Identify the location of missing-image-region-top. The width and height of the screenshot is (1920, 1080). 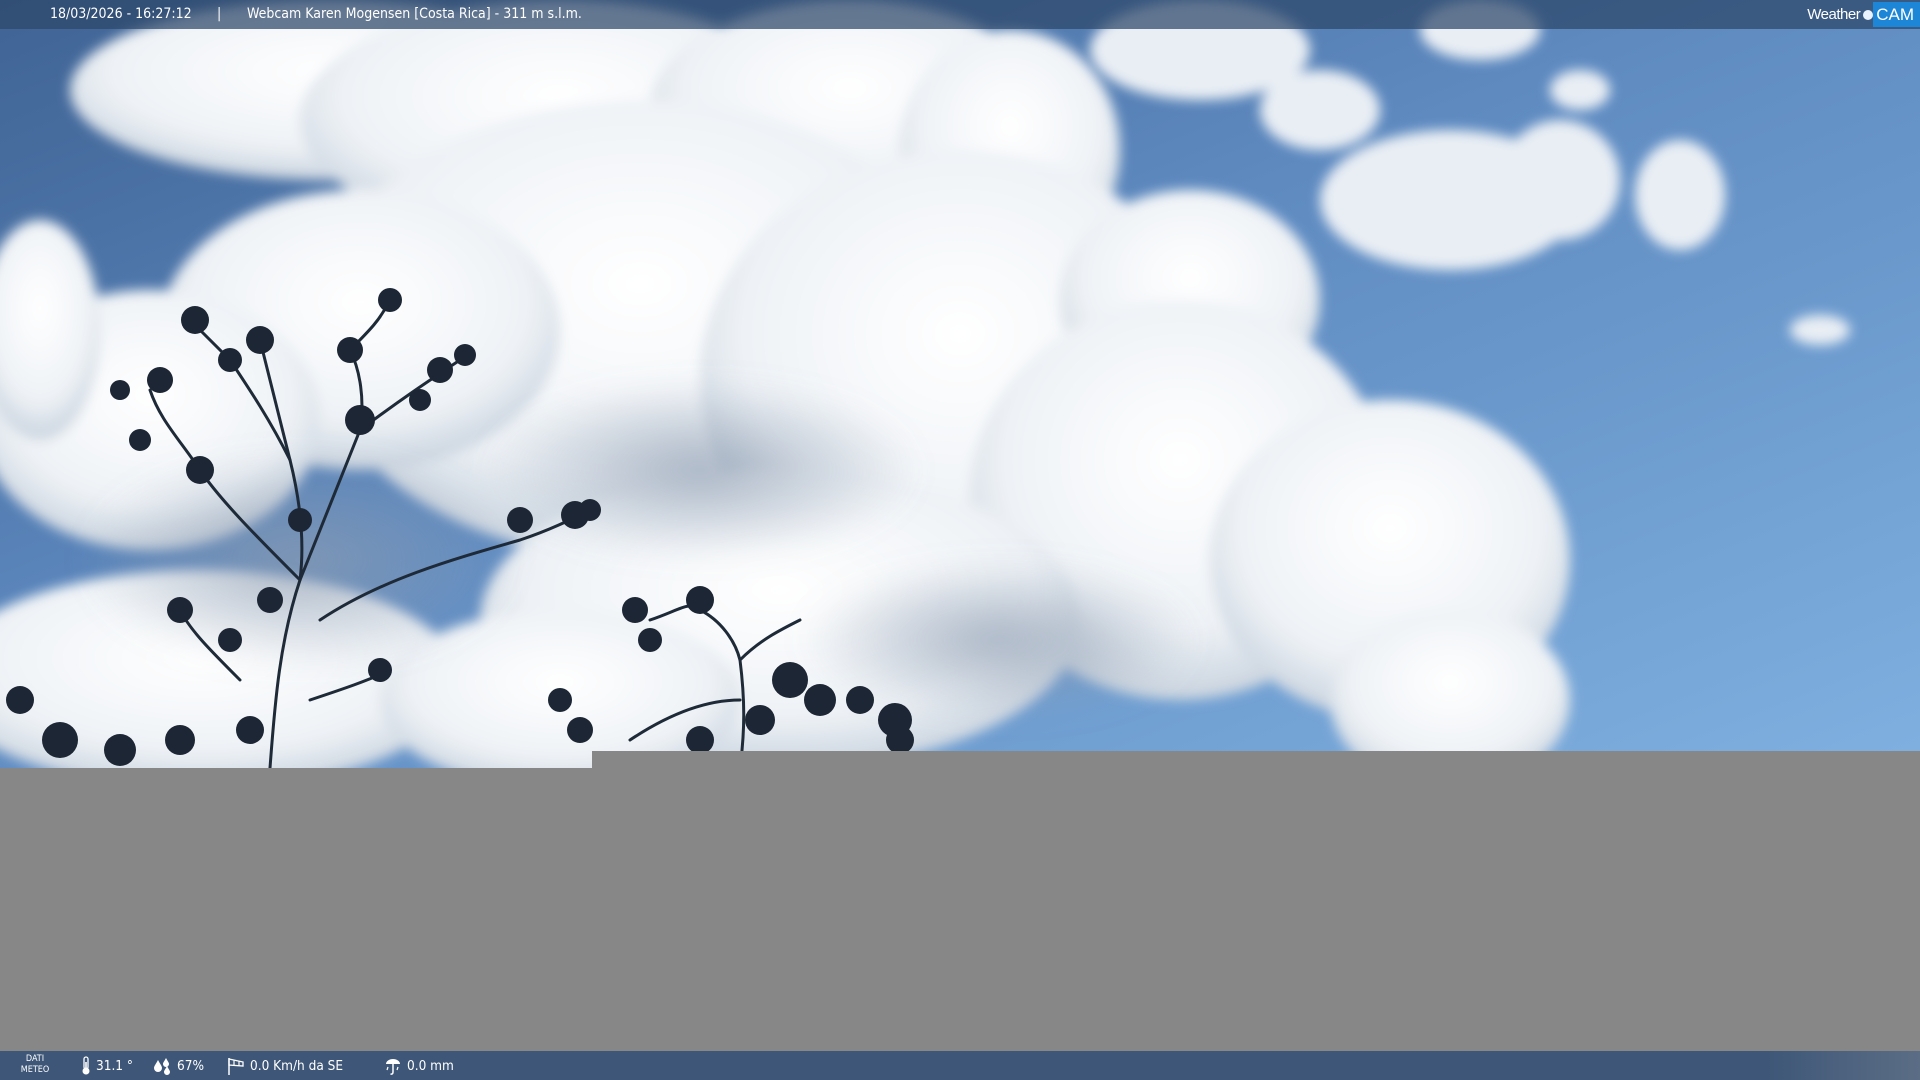
(1256, 760).